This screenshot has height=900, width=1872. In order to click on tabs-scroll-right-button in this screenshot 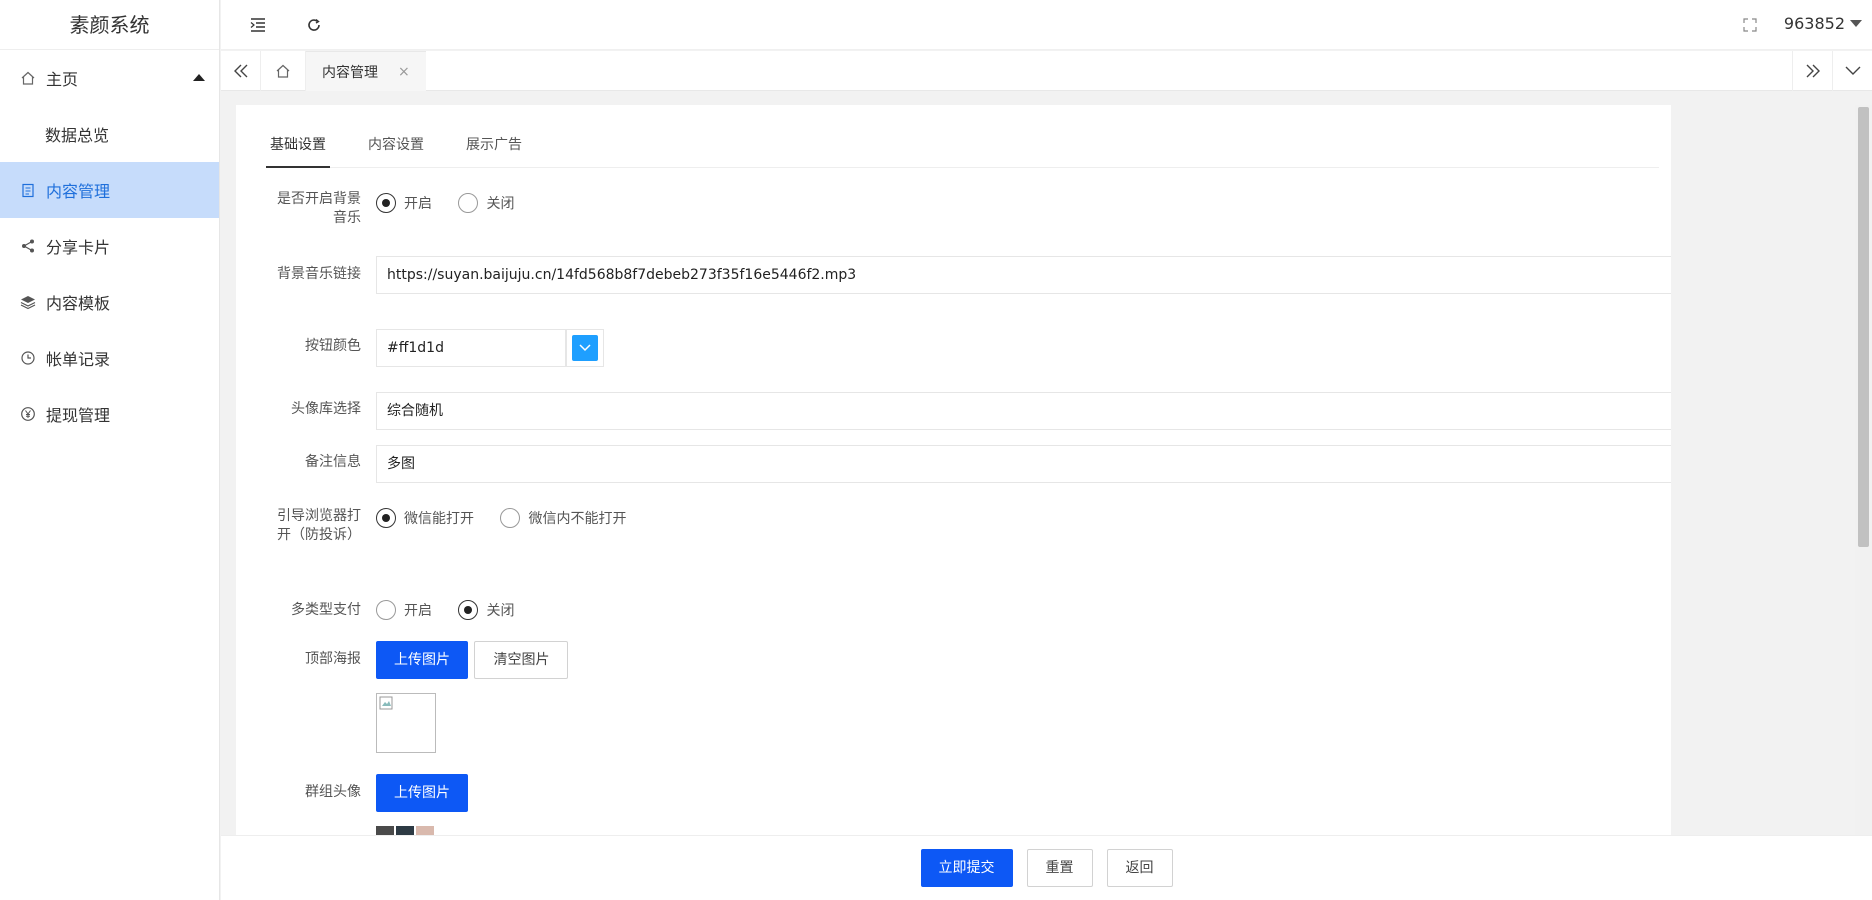, I will do `click(1812, 71)`.